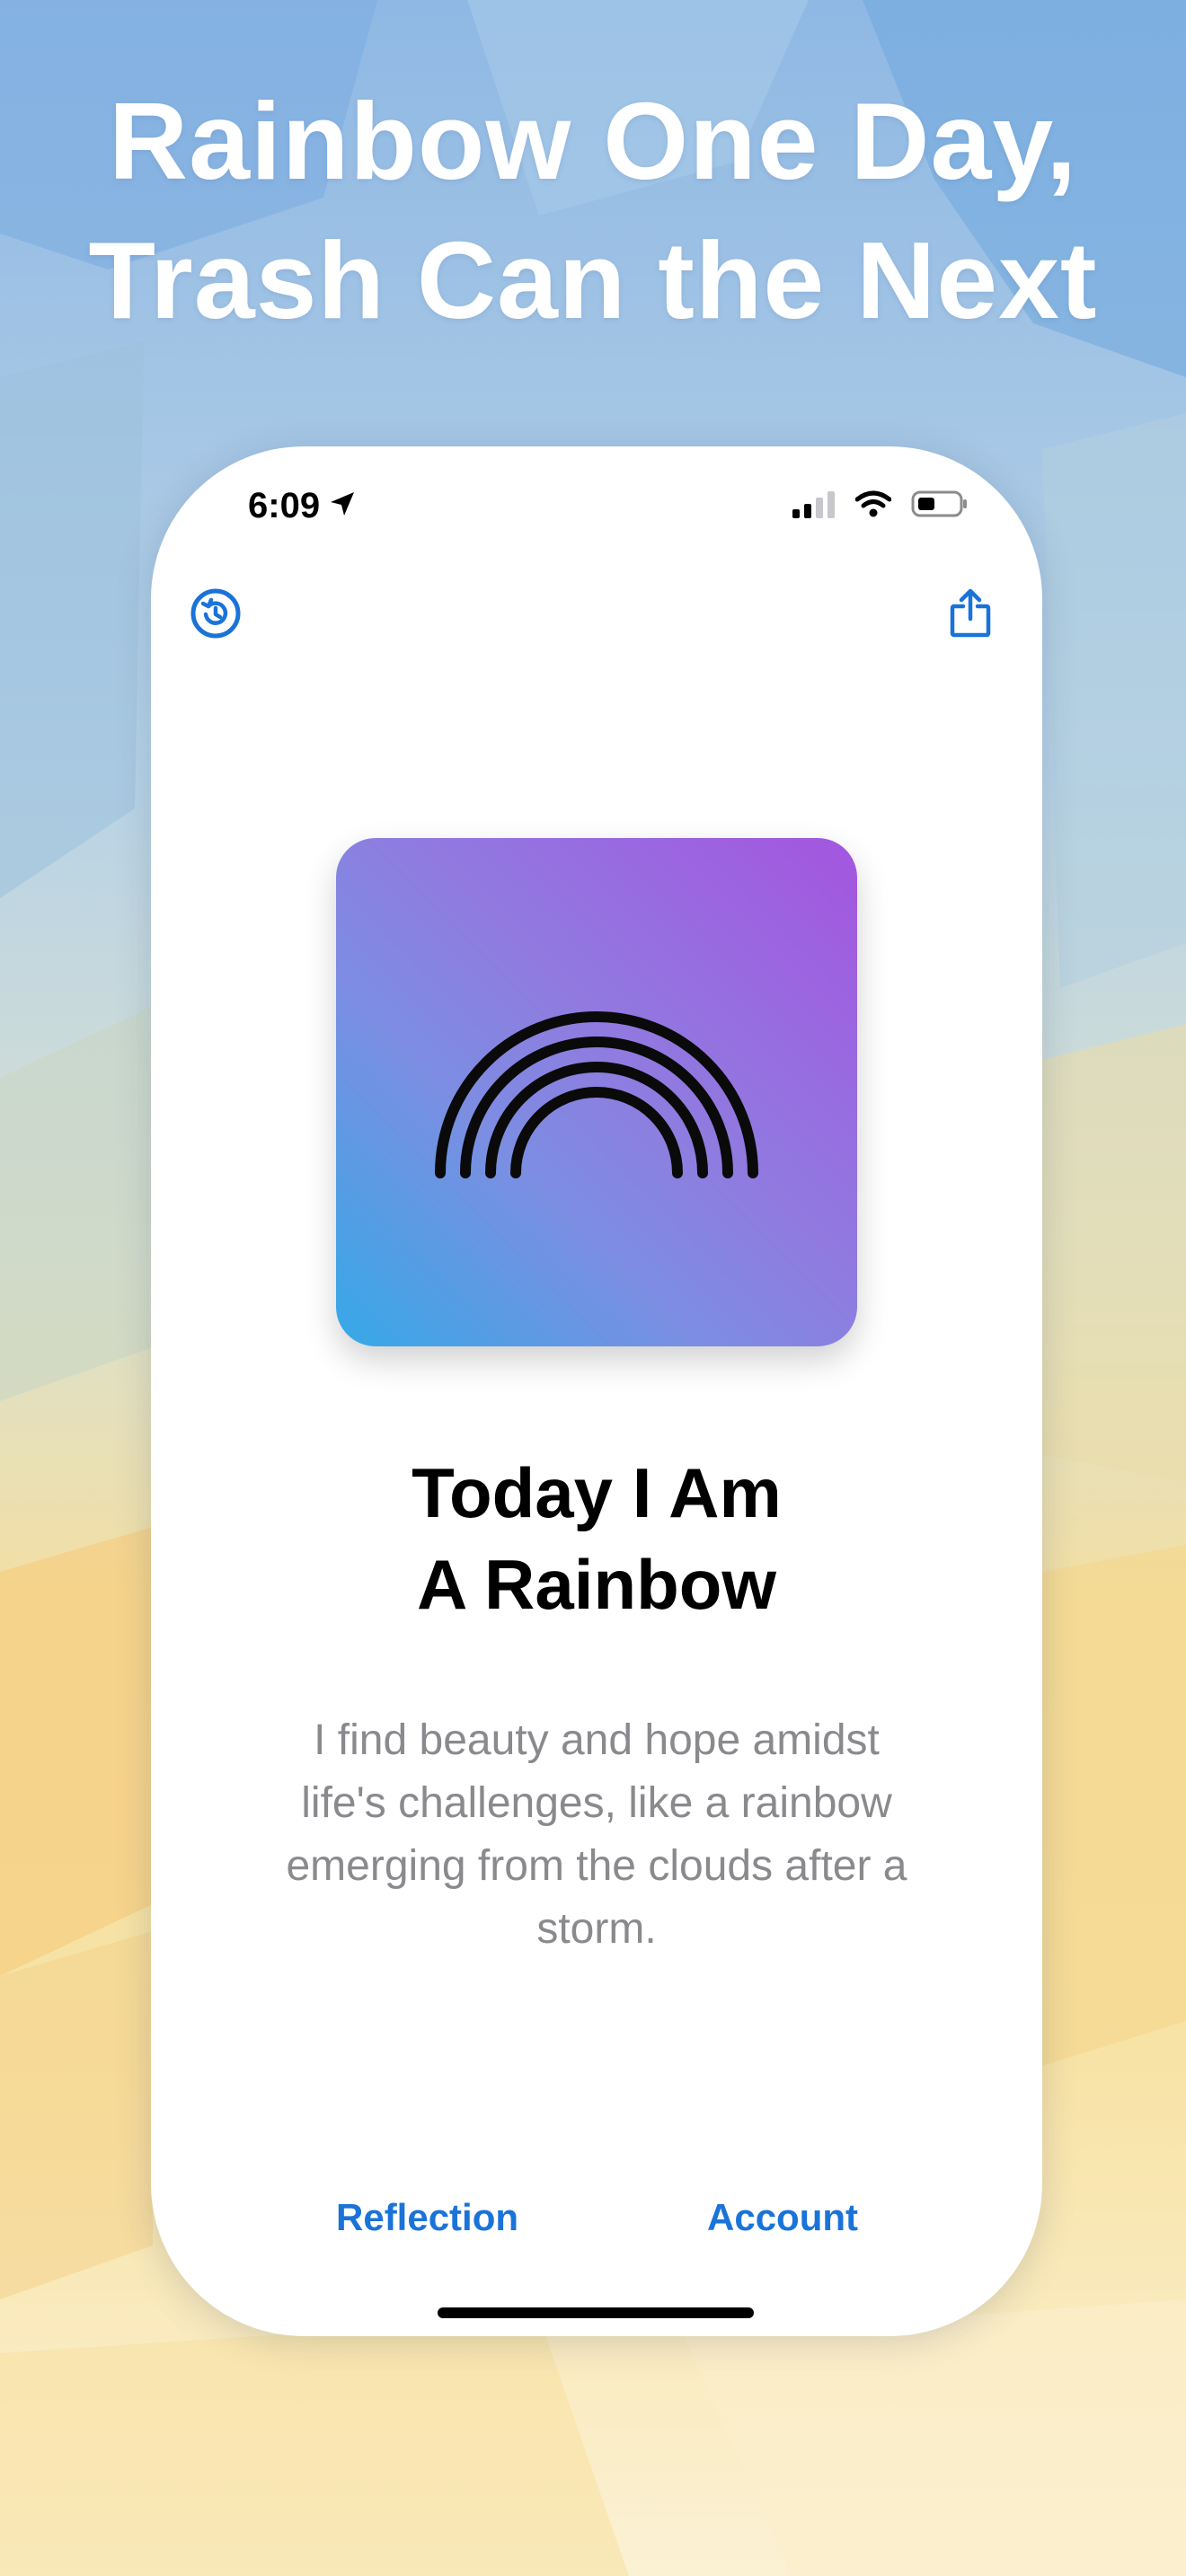 The width and height of the screenshot is (1186, 2576). What do you see at coordinates (597, 1492) in the screenshot?
I see `title-line-1: Today I Am` at bounding box center [597, 1492].